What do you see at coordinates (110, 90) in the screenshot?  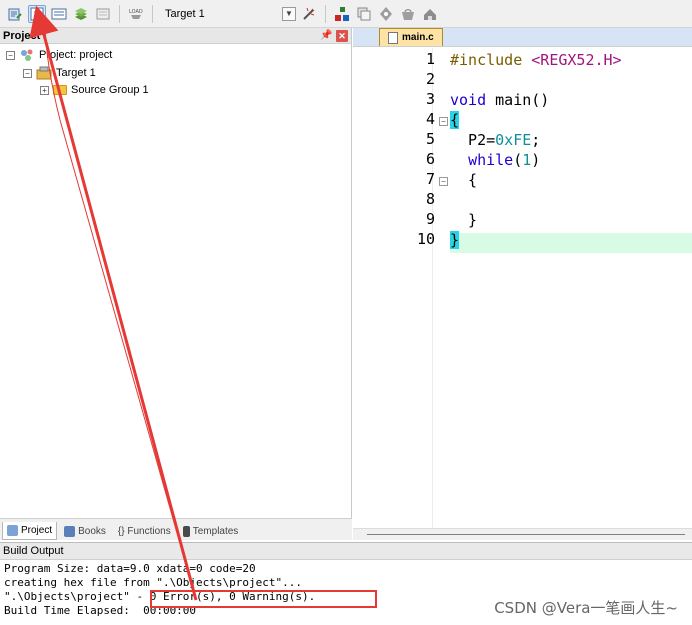 I see `tree-item-label: Source Group 1` at bounding box center [110, 90].